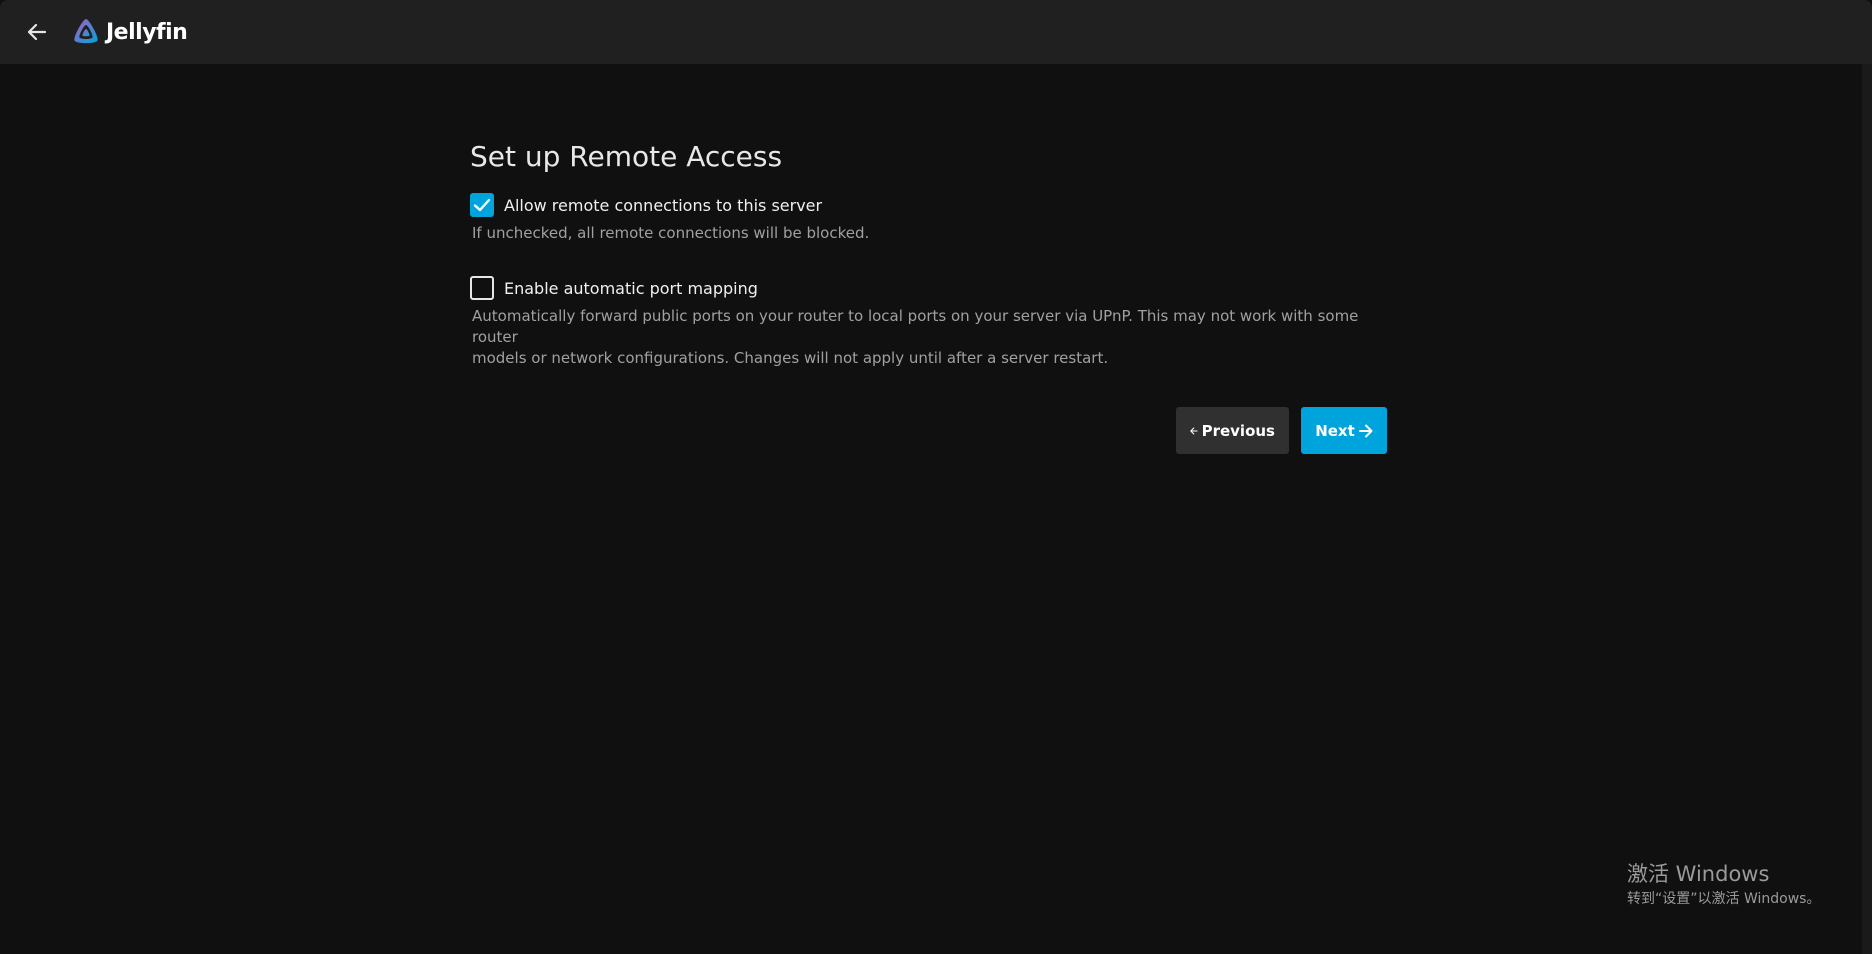 The width and height of the screenshot is (1872, 954). Describe the element at coordinates (1867, 509) in the screenshot. I see `scrollbar` at that location.